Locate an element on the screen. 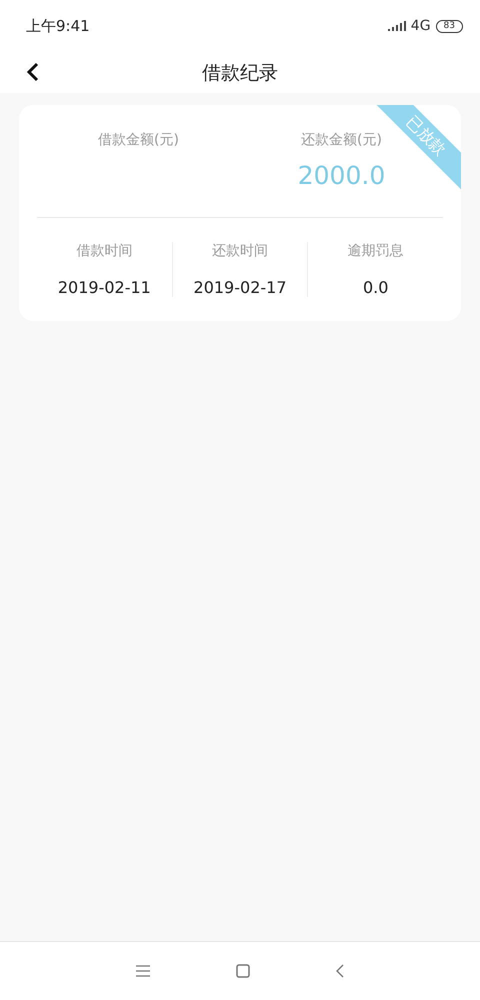  detail-label: 逾期罚息 is located at coordinates (376, 251).